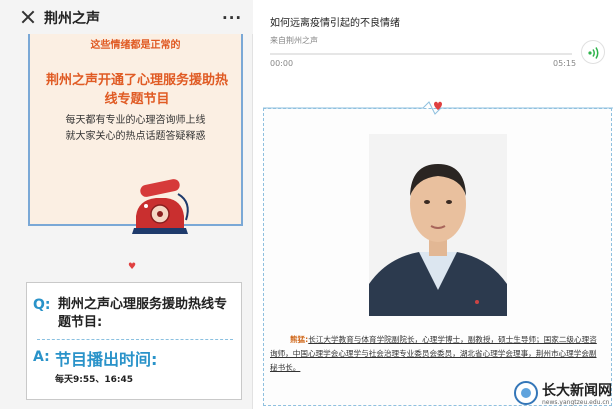 The image size is (616, 409). Describe the element at coordinates (72, 19) in the screenshot. I see `app-title: 荆州之声` at that location.